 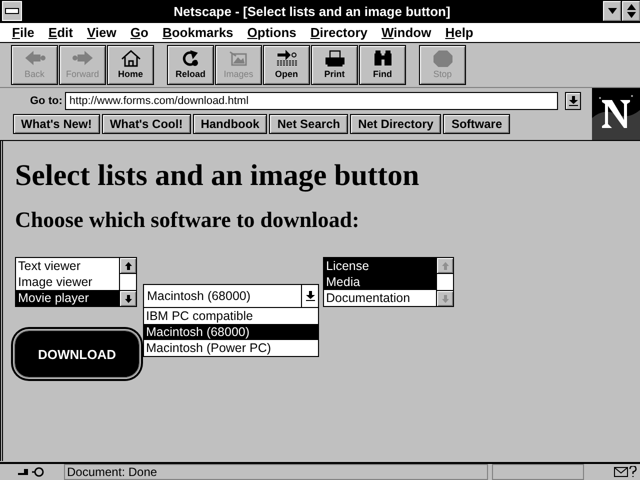 What do you see at coordinates (231, 332) in the screenshot?
I see `dropdown-option: Macintosh (68000)` at bounding box center [231, 332].